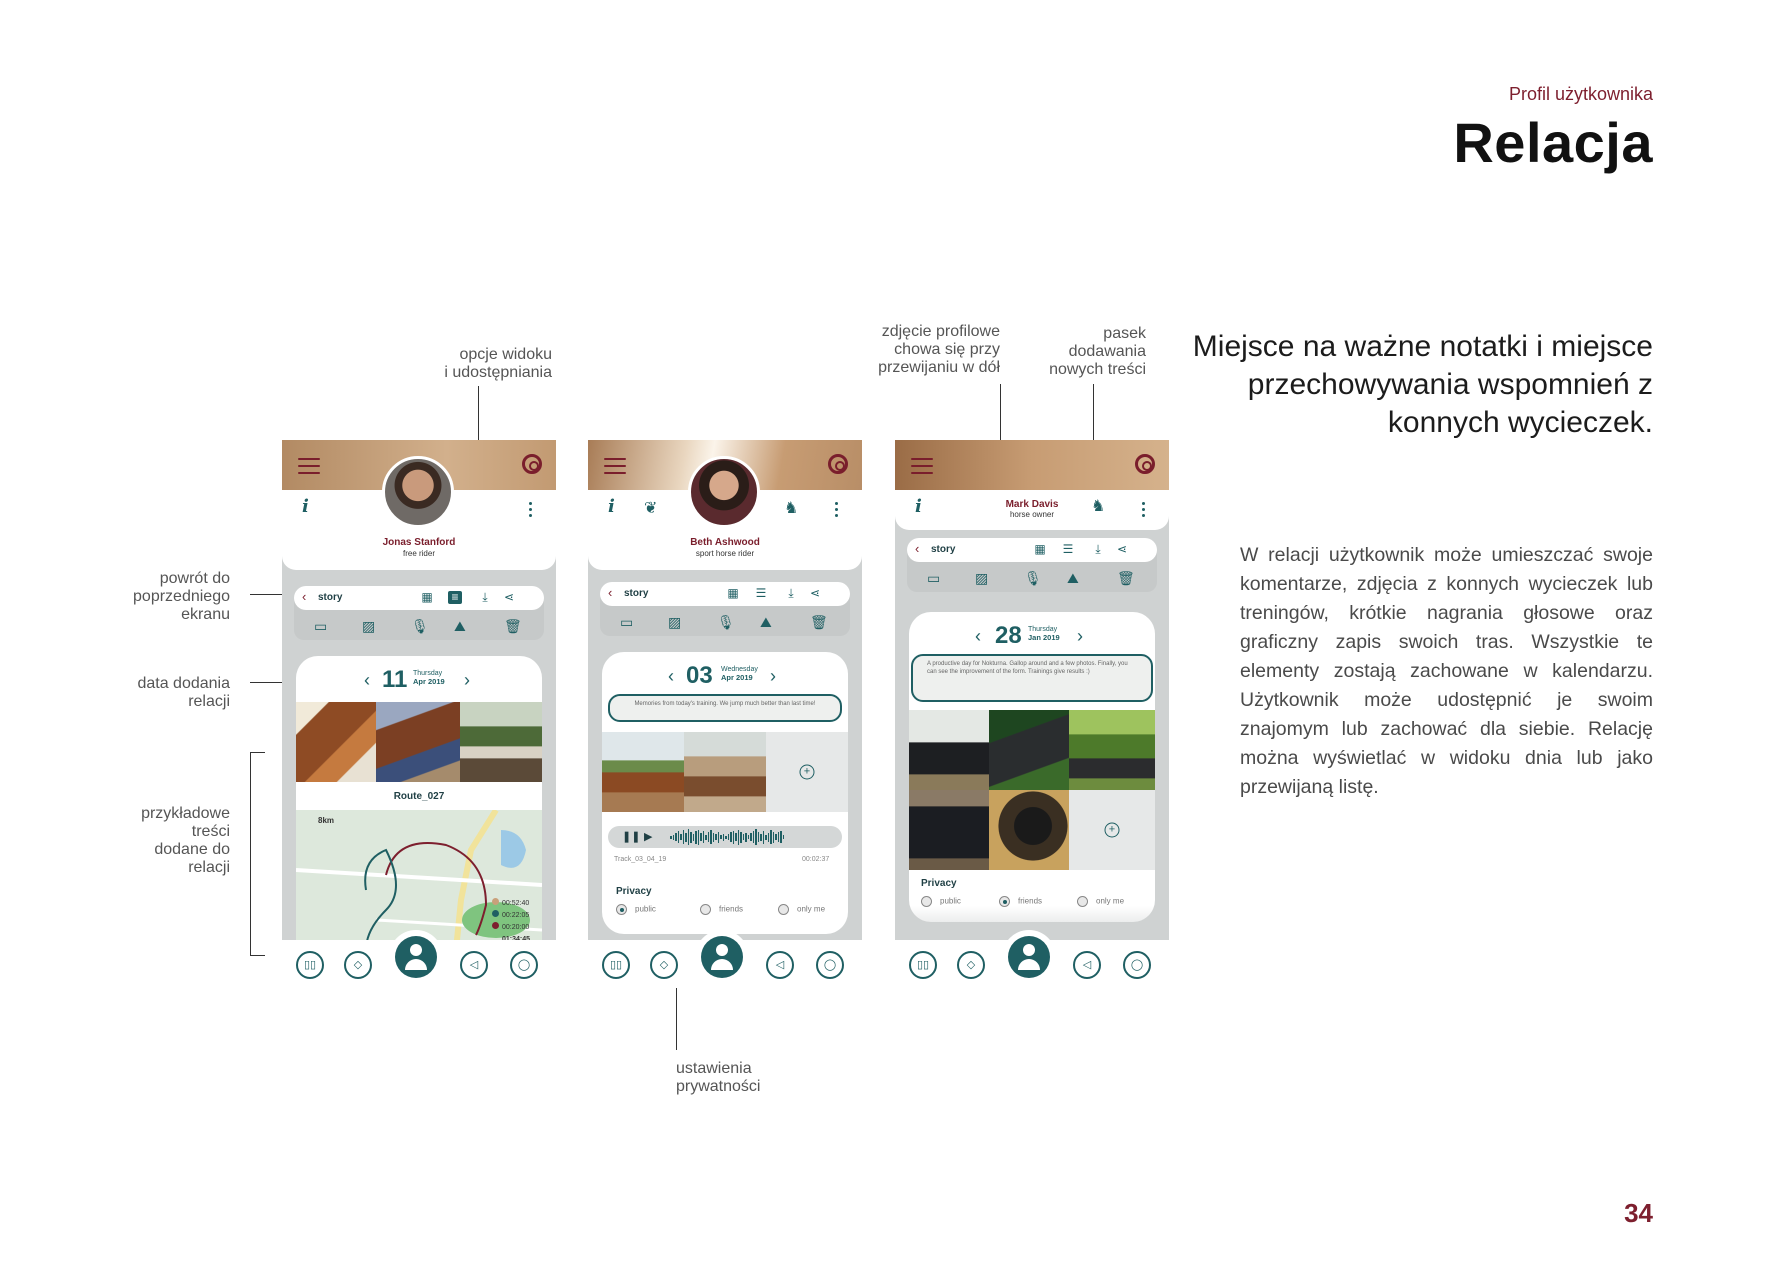 Image resolution: width=1772 pixels, height=1276 pixels. Describe the element at coordinates (1088, 352) in the screenshot. I see `annotation-add-bar: pasek dodawania nowych treści` at that location.